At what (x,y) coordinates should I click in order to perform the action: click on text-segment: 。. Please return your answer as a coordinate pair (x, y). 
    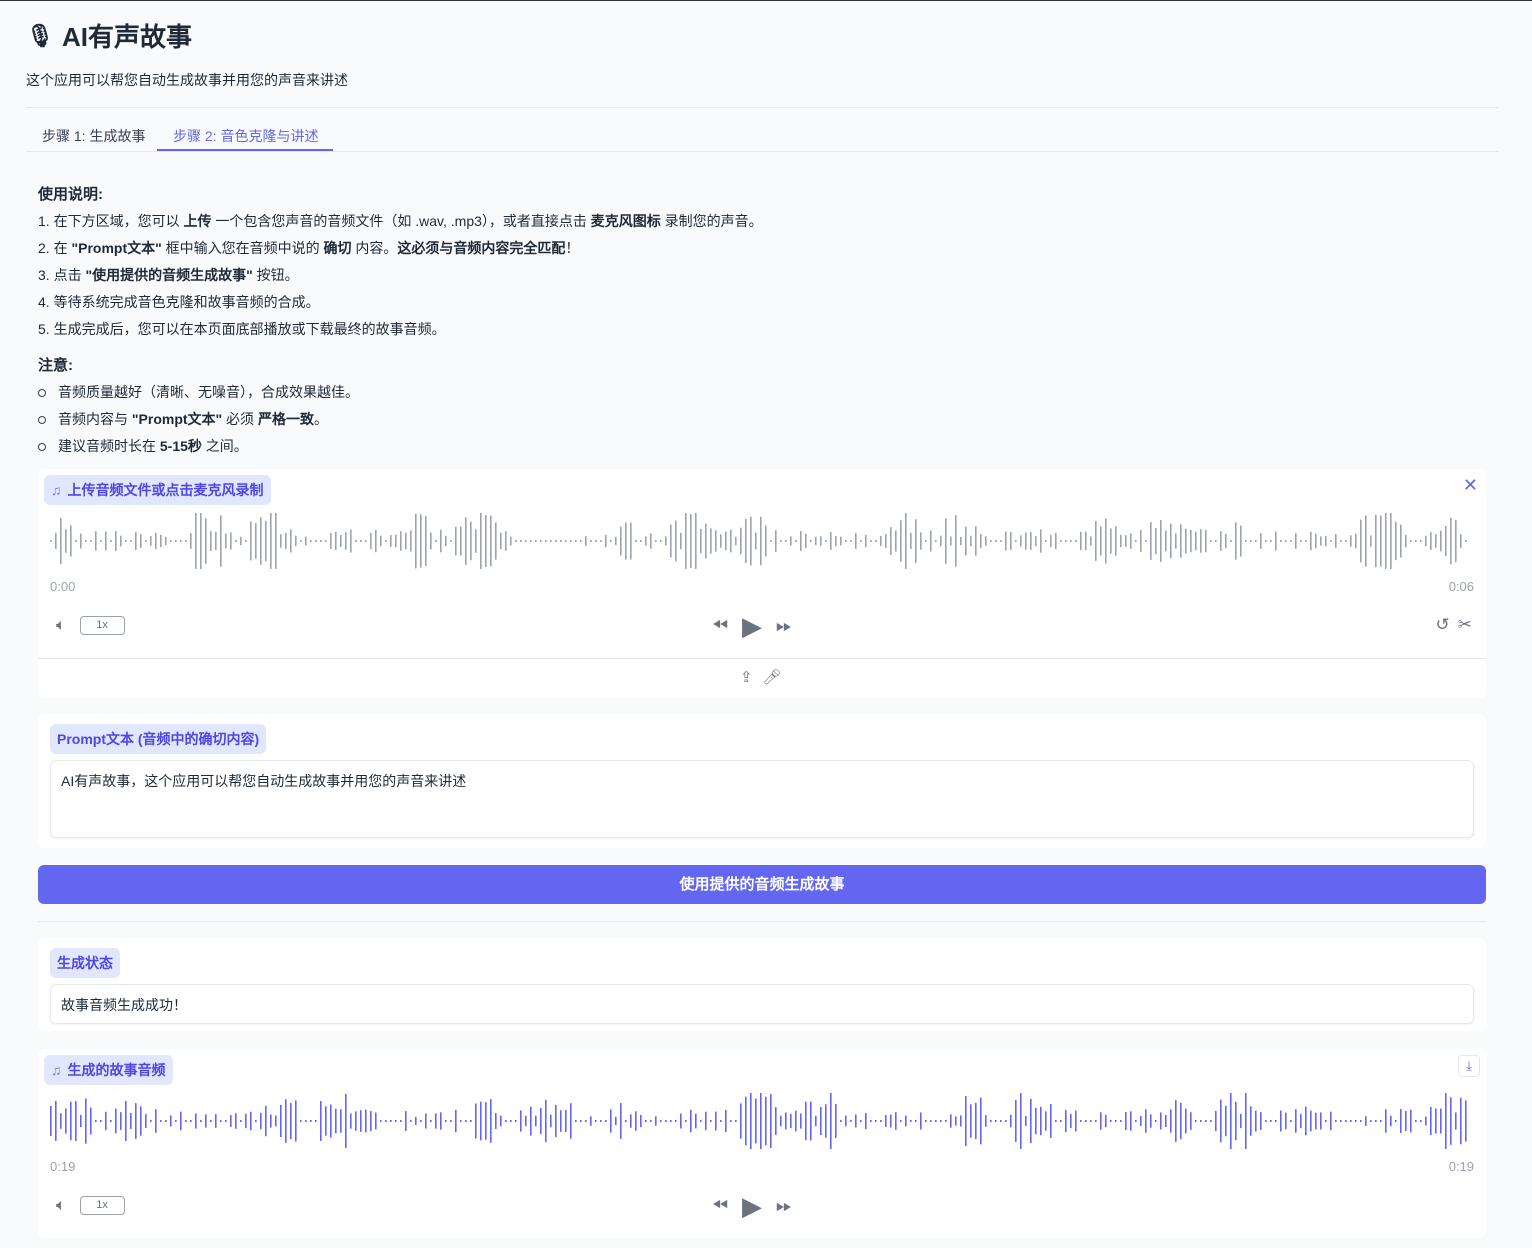
    Looking at the image, I should click on (320, 419).